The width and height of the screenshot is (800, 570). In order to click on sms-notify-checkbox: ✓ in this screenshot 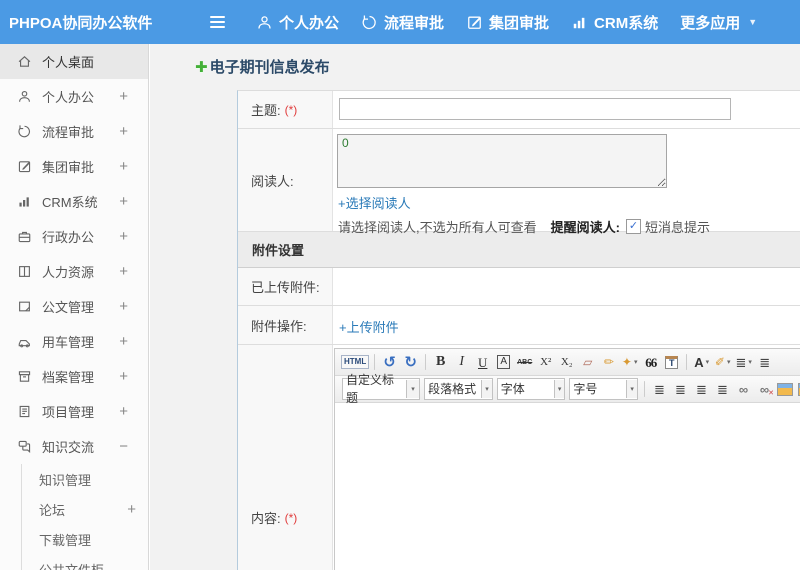, I will do `click(633, 226)`.